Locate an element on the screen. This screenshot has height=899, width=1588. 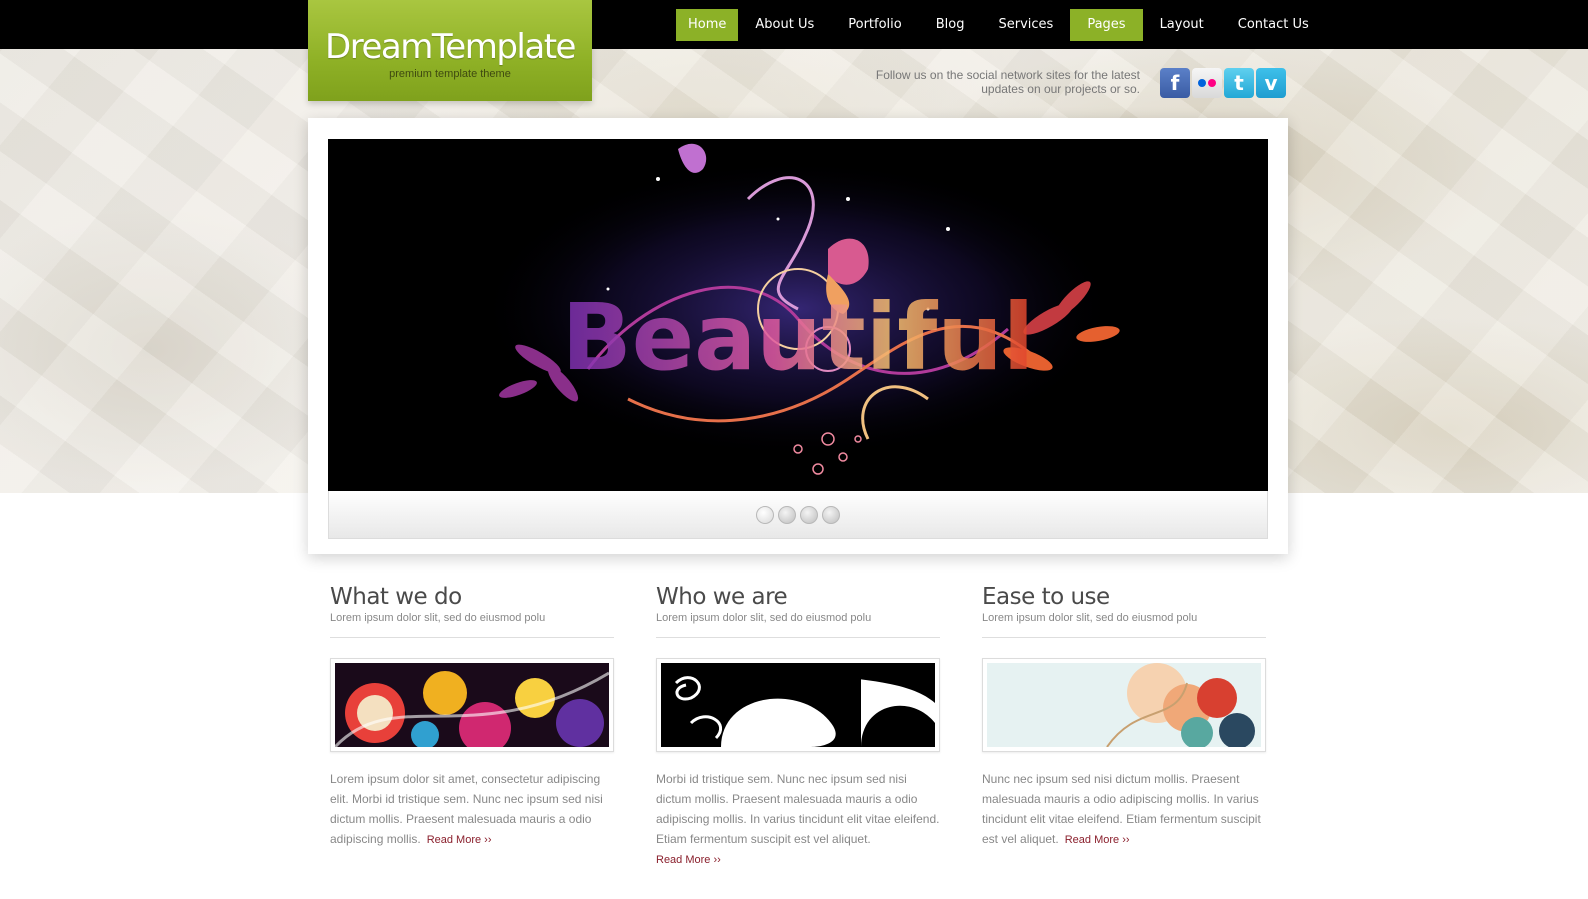
nav-item-home: Home is located at coordinates (707, 25).